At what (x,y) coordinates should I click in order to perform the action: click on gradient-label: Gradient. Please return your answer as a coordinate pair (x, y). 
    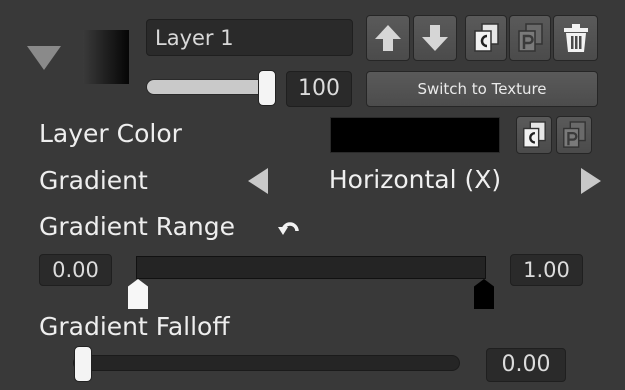
    Looking at the image, I should click on (93, 180).